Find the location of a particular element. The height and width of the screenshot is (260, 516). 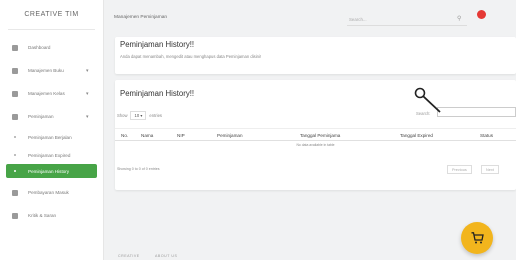

footer: CREATIVE ABOUT US is located at coordinates (154, 256).